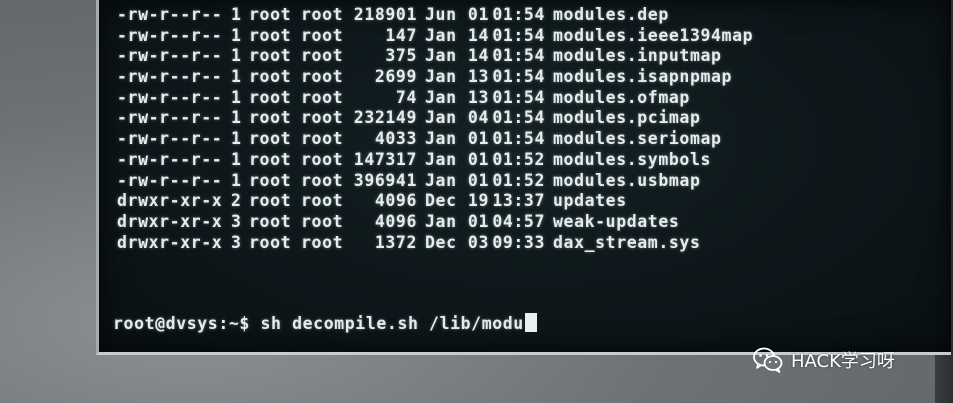  I want to click on file-name: updates, so click(590, 201).